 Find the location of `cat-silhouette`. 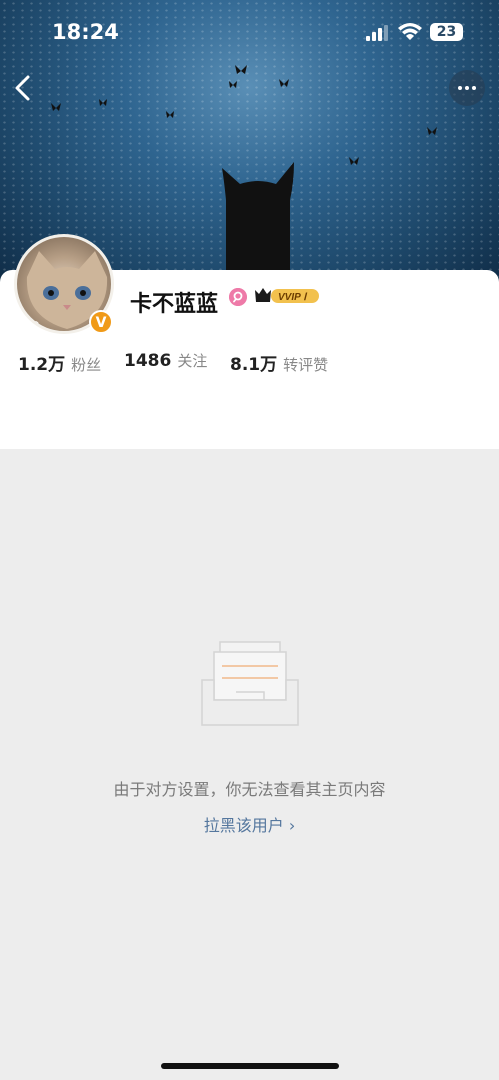

cat-silhouette is located at coordinates (258, 218).